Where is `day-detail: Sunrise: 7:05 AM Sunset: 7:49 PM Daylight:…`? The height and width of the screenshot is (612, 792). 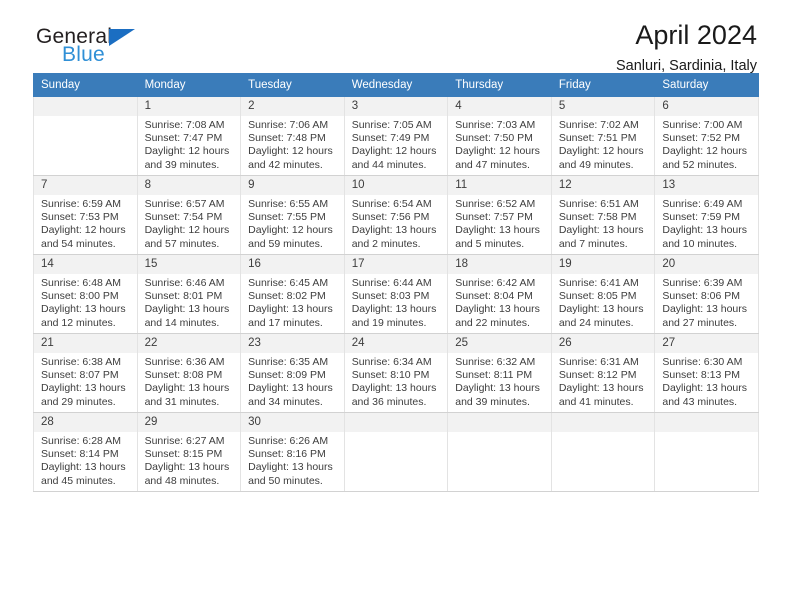 day-detail: Sunrise: 7:05 AM Sunset: 7:49 PM Daylight:… is located at coordinates (396, 144).